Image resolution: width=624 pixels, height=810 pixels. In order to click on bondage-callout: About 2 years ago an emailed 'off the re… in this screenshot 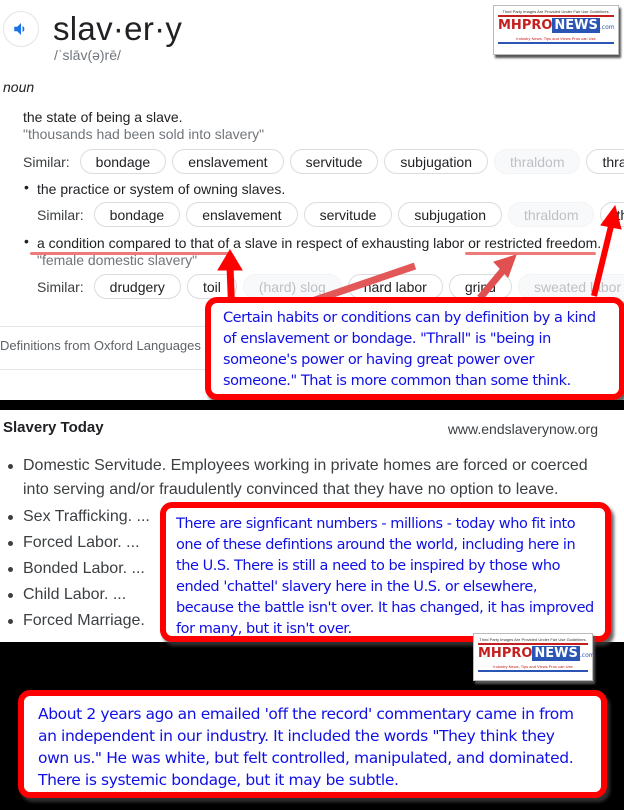, I will do `click(312, 744)`.